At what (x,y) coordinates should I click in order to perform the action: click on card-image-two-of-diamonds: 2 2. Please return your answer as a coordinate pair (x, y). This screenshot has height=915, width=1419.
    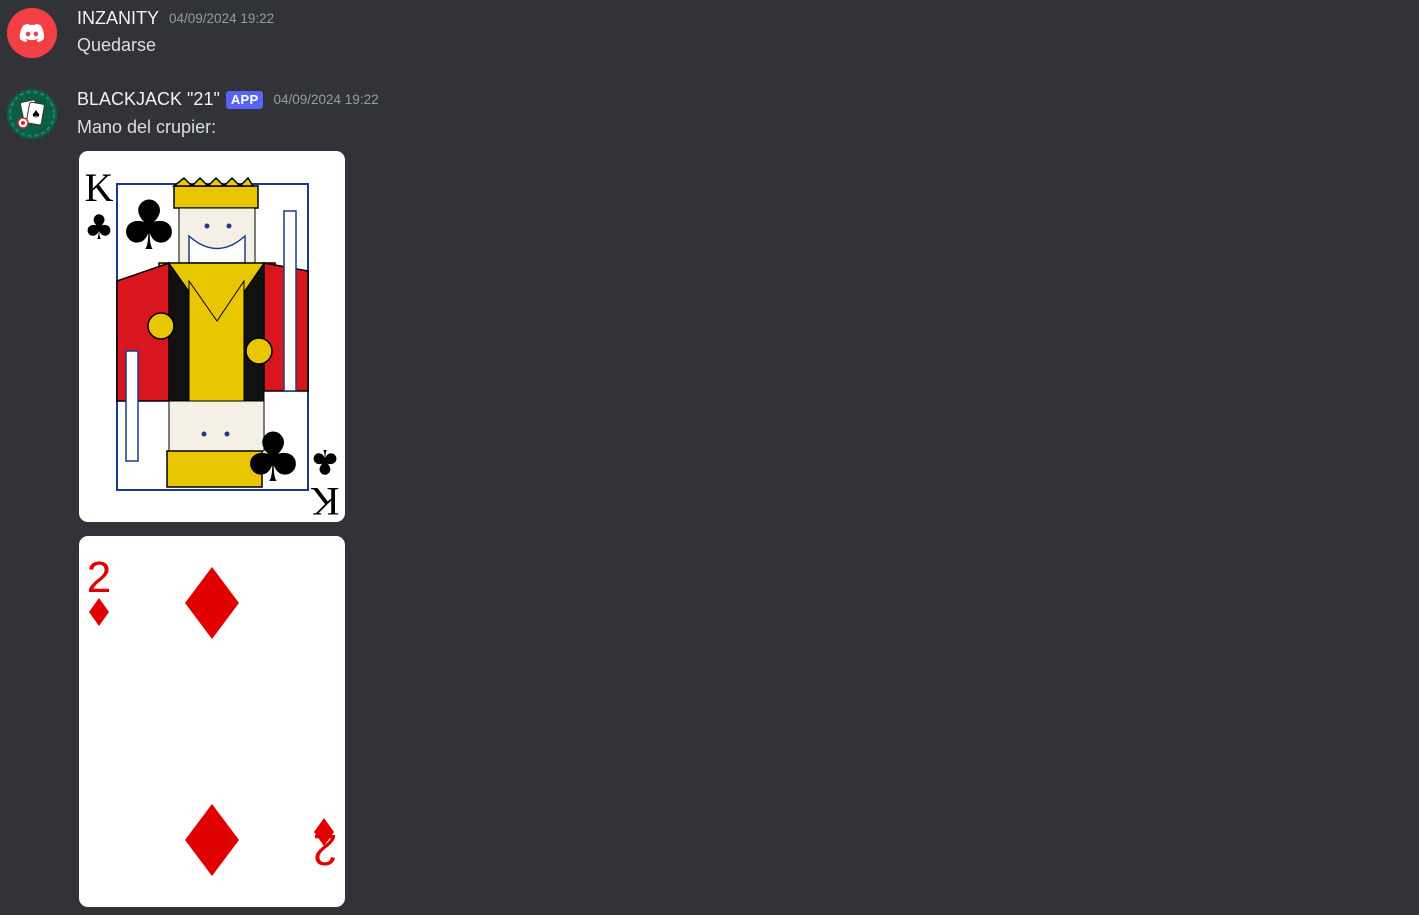
    Looking at the image, I should click on (212, 721).